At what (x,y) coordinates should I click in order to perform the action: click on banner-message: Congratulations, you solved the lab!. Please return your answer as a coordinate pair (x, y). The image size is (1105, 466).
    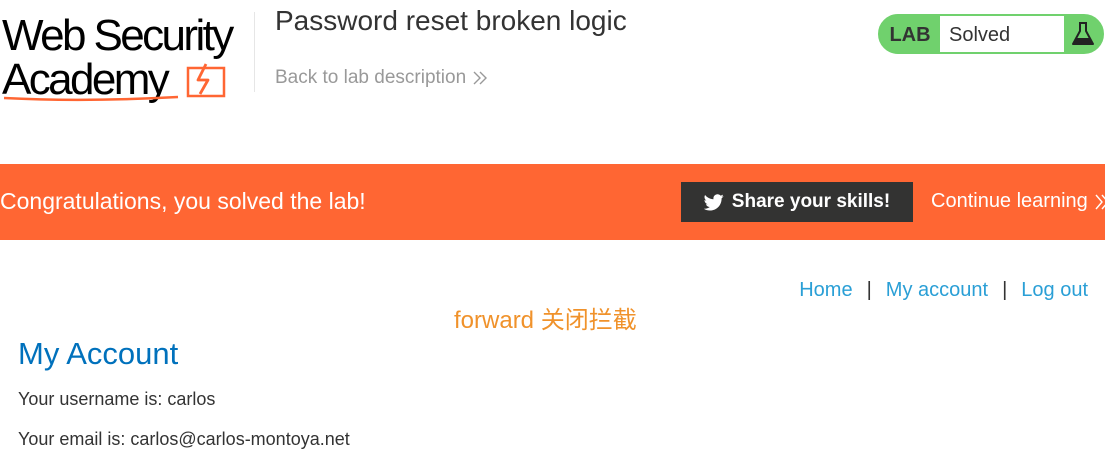
    Looking at the image, I should click on (183, 201).